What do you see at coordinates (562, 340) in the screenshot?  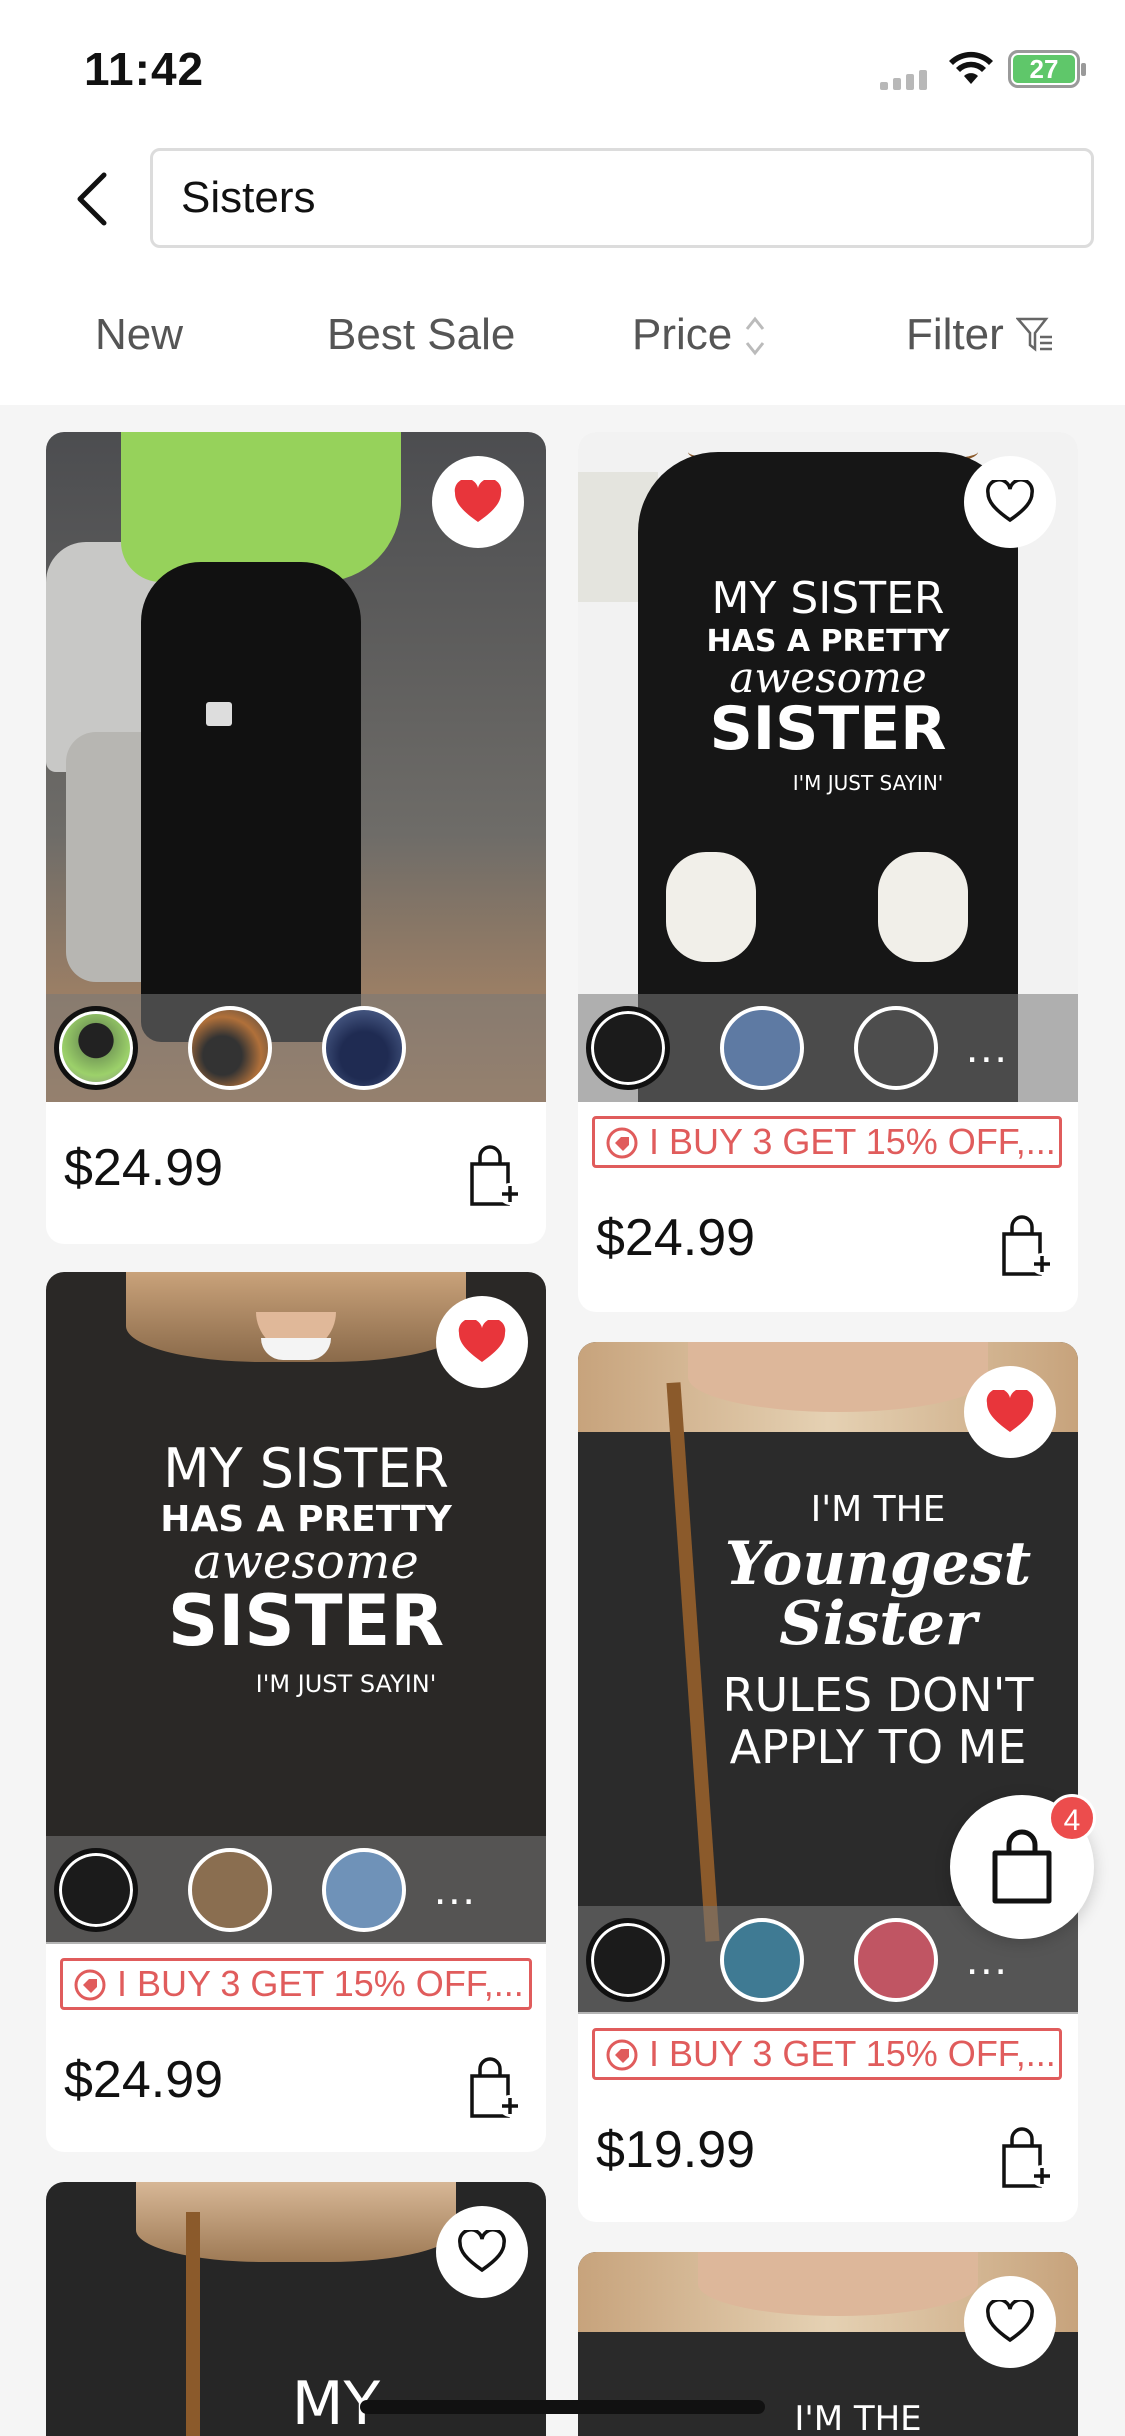 I see `sort-tabs: New Best Sale Price Filter` at bounding box center [562, 340].